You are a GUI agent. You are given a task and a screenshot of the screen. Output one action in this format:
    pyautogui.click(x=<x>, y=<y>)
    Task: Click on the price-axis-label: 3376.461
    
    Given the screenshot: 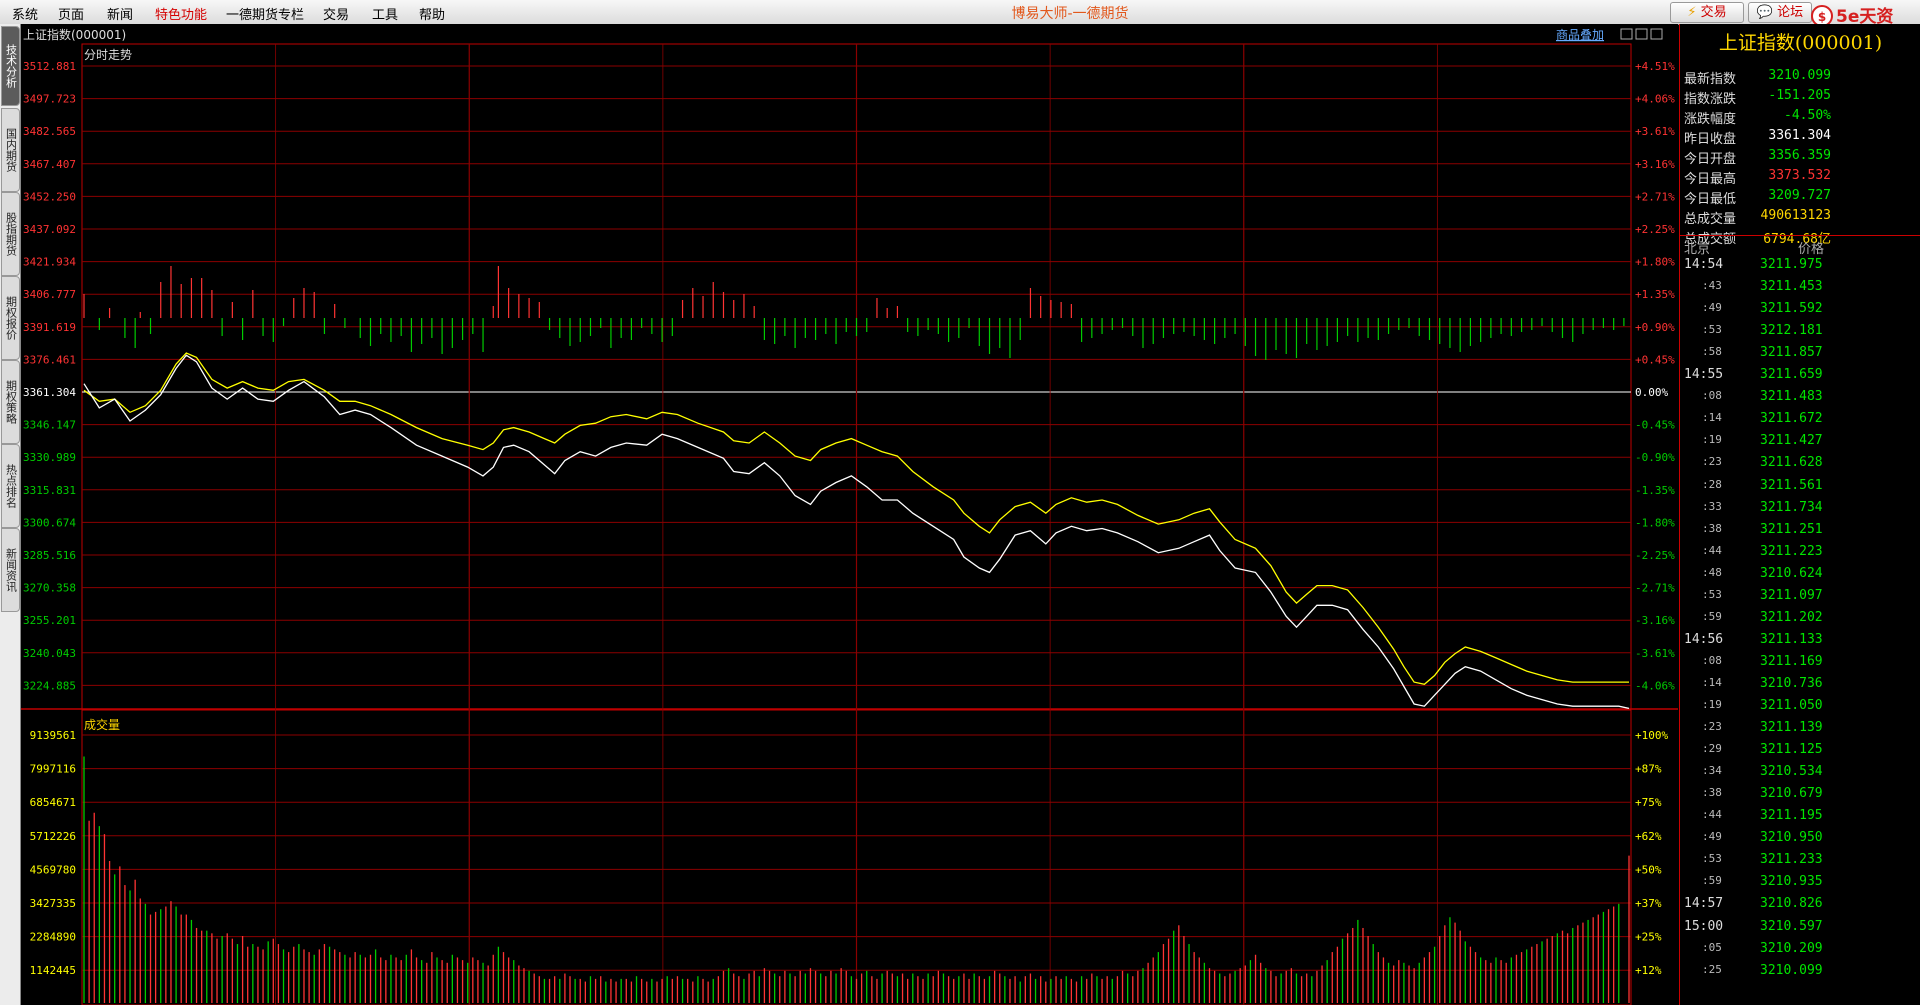 What is the action you would take?
    pyautogui.click(x=49, y=359)
    